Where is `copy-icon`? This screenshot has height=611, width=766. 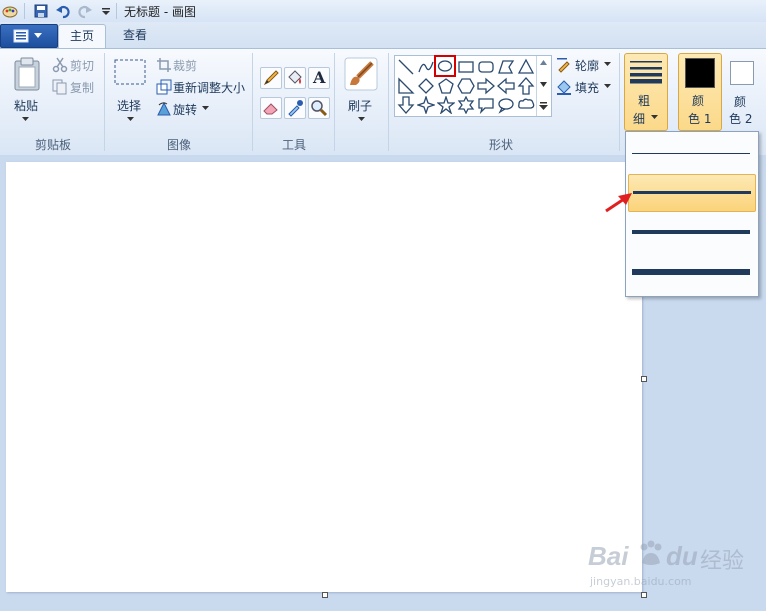 copy-icon is located at coordinates (59, 87).